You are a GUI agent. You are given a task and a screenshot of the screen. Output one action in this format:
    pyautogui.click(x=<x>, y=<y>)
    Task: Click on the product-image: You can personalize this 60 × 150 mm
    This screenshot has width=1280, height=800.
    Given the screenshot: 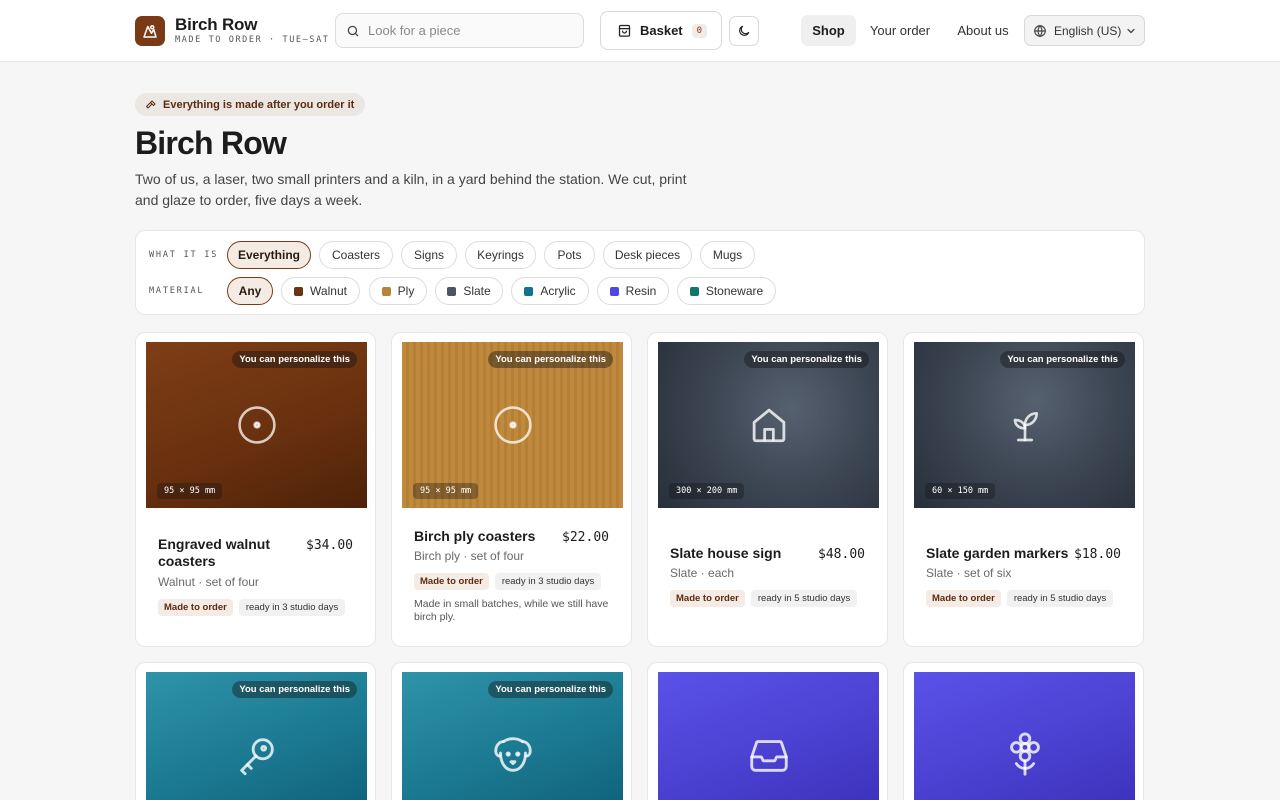 What is the action you would take?
    pyautogui.click(x=1024, y=425)
    